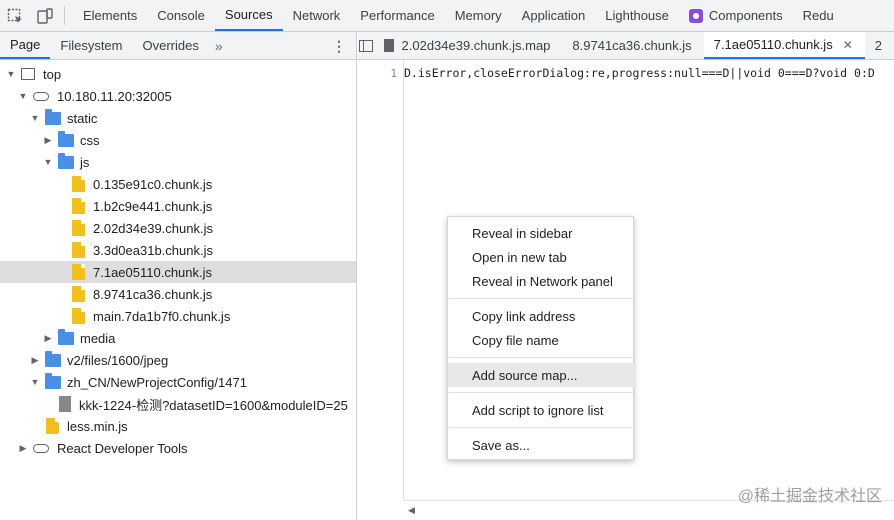  Describe the element at coordinates (114, 96) in the screenshot. I see `tree-item-label: 10.180.11.20:32005` at that location.